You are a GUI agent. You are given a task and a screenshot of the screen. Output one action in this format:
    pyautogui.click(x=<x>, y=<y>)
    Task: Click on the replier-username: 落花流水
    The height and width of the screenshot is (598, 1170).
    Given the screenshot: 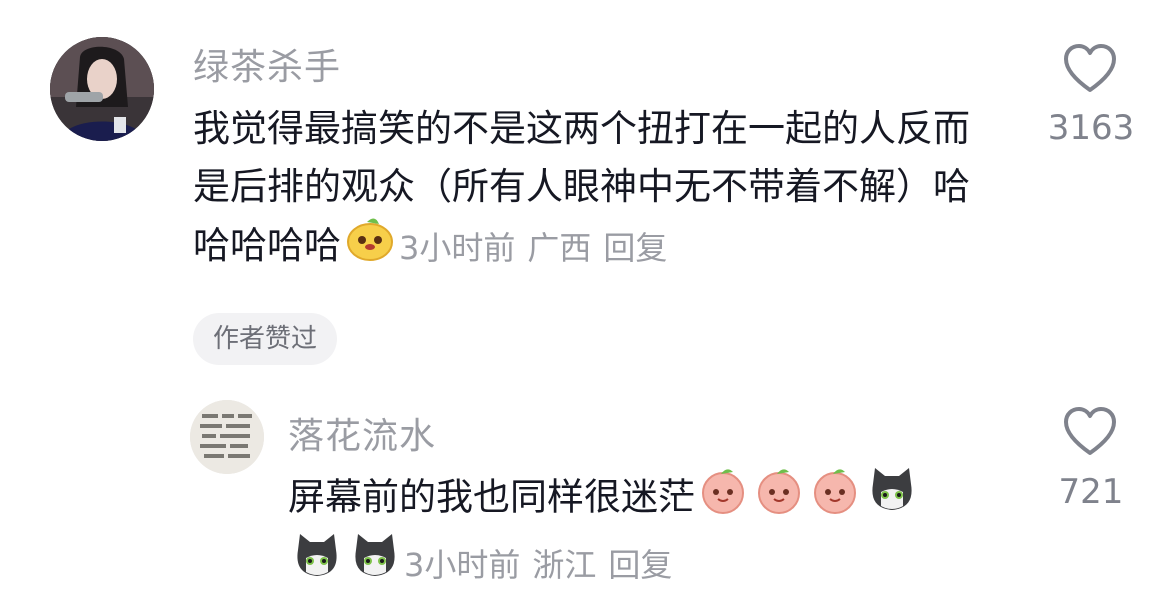 What is the action you would take?
    pyautogui.click(x=362, y=433)
    